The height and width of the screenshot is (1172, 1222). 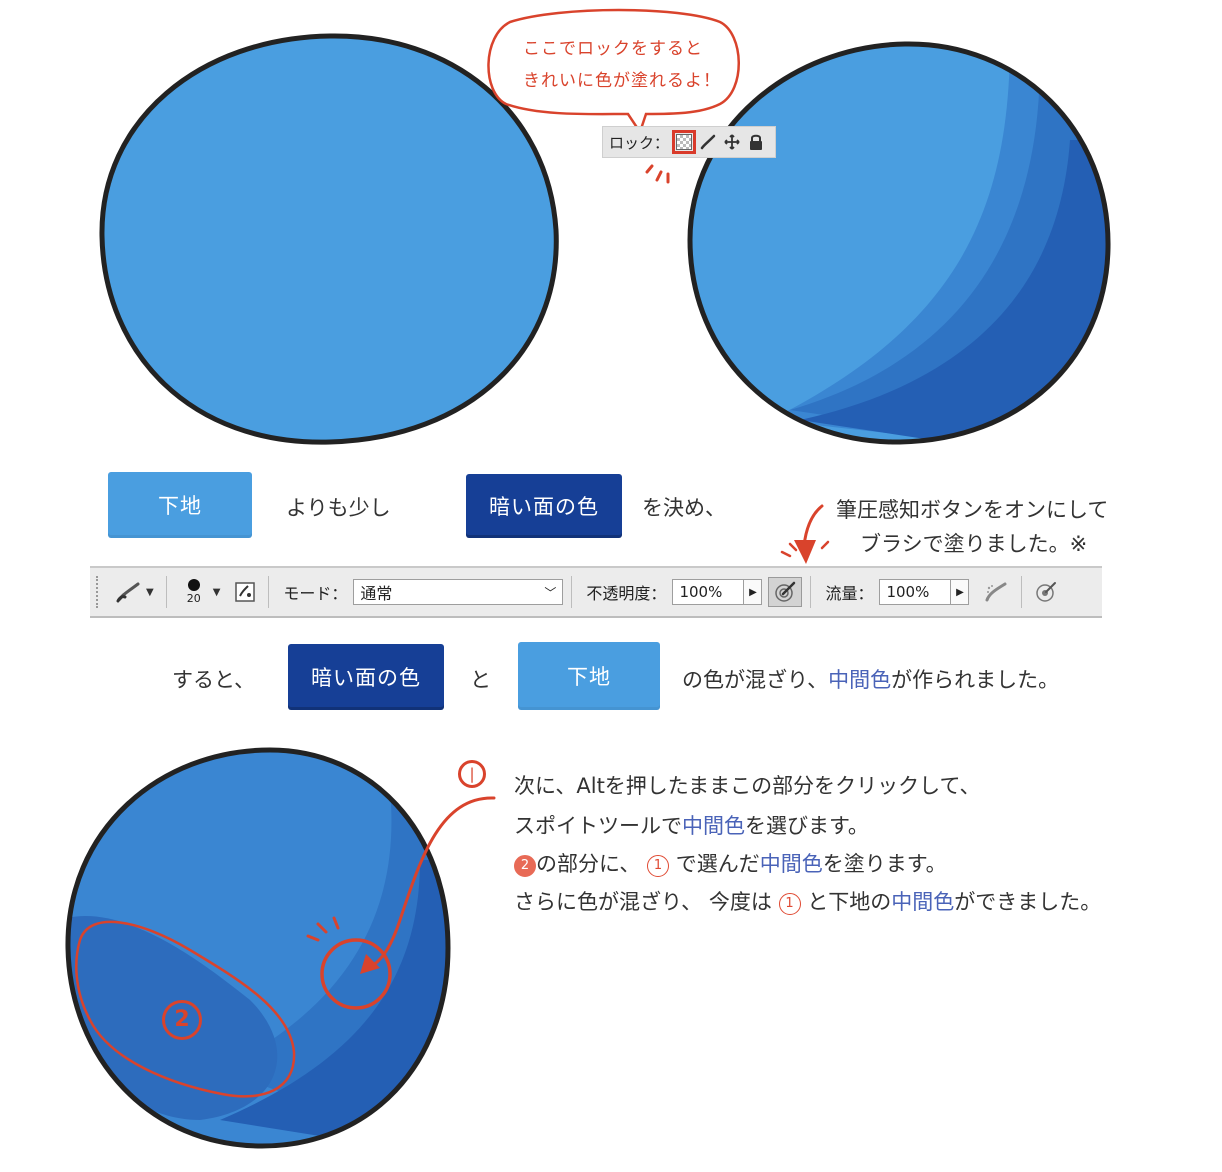 I want to click on pressure-arrow, so click(x=805, y=534).